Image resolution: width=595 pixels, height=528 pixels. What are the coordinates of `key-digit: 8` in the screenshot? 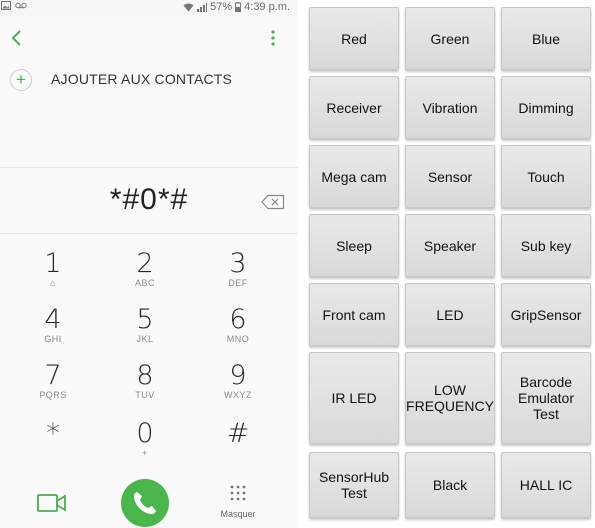 It's located at (145, 375).